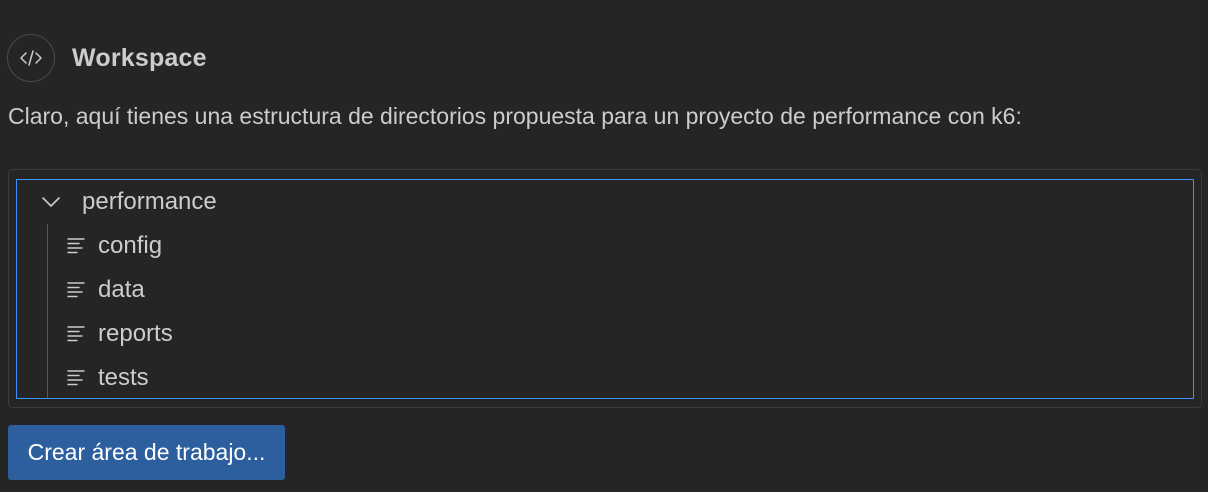 The image size is (1208, 492). I want to click on participant-title: Workspace, so click(139, 57).